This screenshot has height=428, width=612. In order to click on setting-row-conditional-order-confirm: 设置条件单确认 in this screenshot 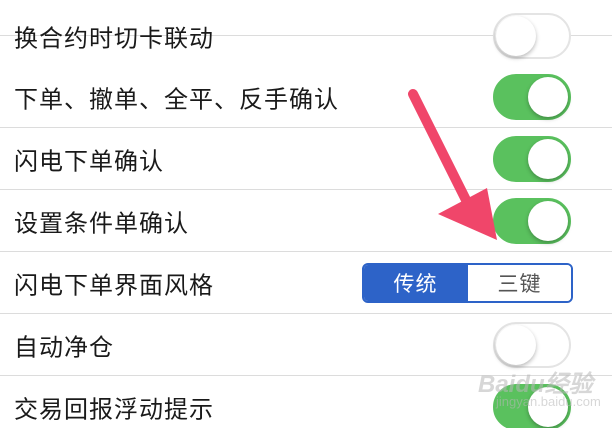, I will do `click(306, 221)`.